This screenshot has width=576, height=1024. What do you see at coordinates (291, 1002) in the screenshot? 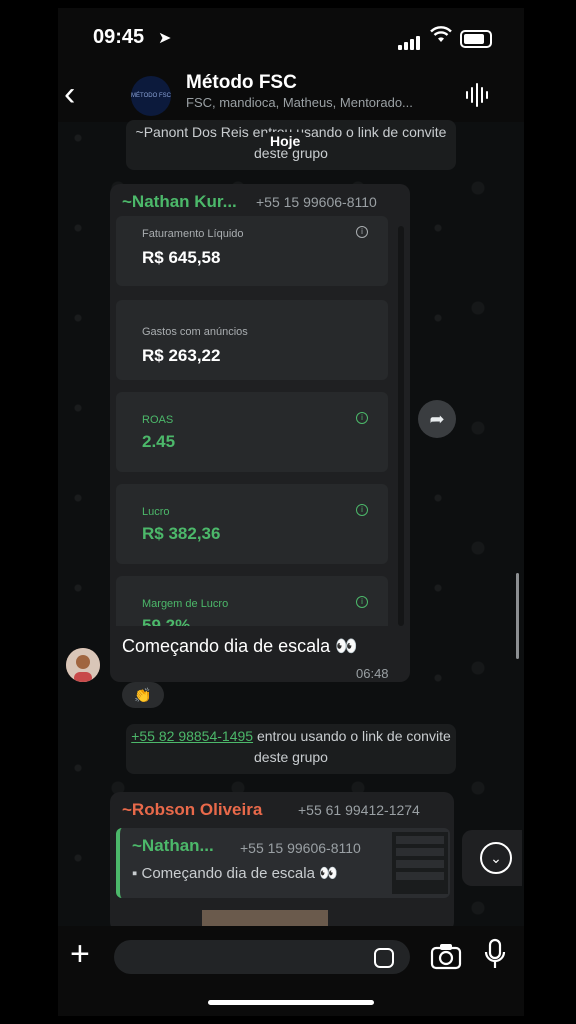
I see `home-indicator` at bounding box center [291, 1002].